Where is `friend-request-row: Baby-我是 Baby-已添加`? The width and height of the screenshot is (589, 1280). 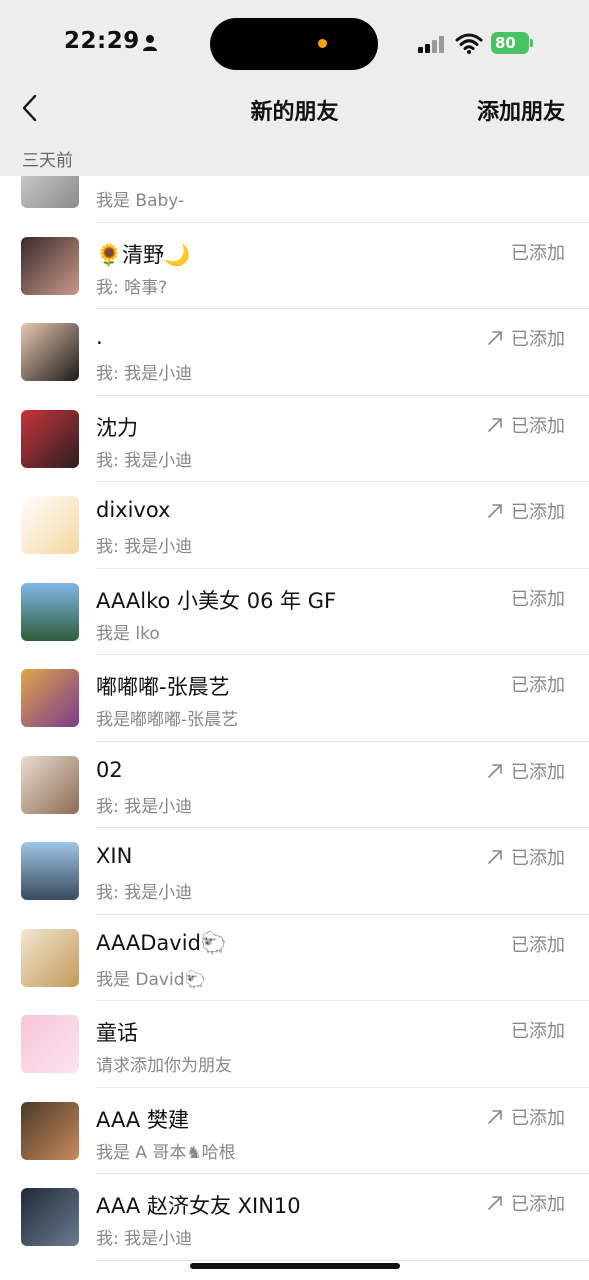 friend-request-row: Baby-我是 Baby-已添加 is located at coordinates (294, 199).